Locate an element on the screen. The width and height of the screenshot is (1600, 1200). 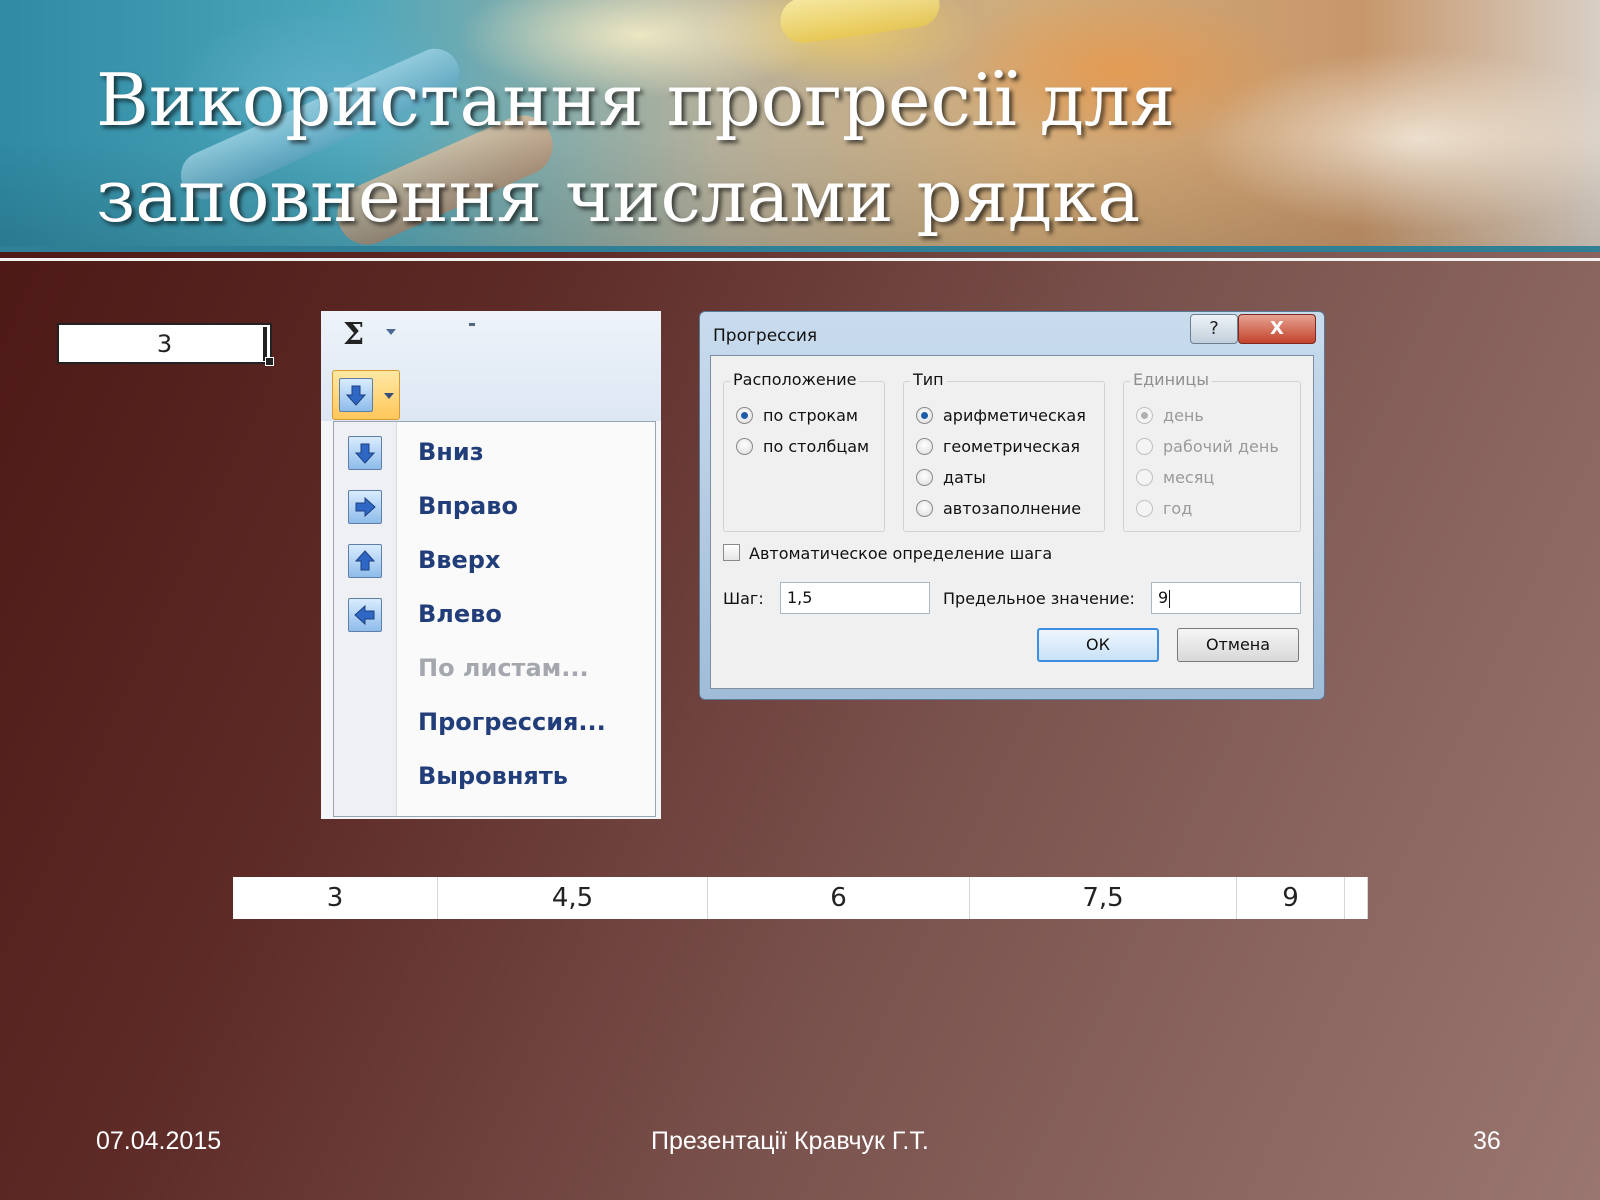
step-input: 1,5 is located at coordinates (855, 598).